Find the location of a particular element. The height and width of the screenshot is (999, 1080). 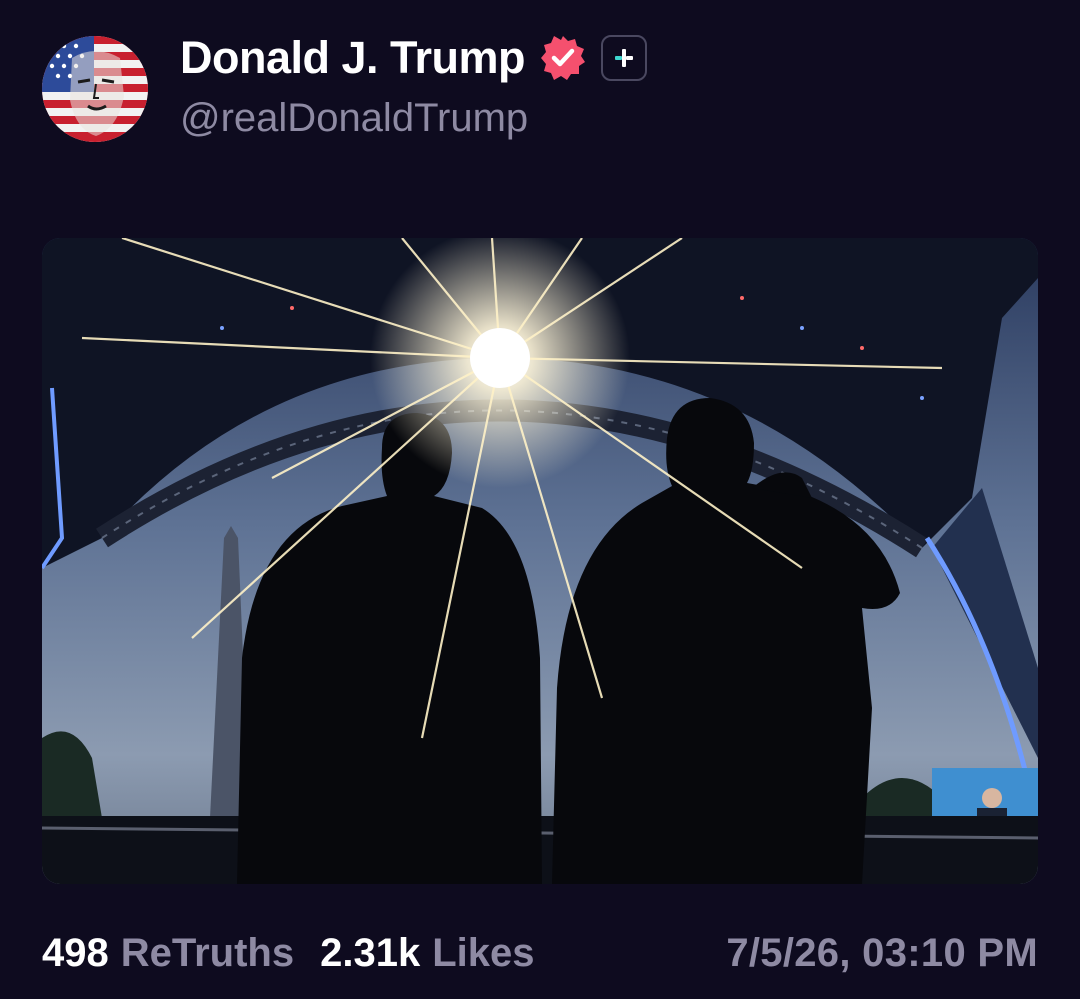

likes-count: 2.31k is located at coordinates (370, 953).